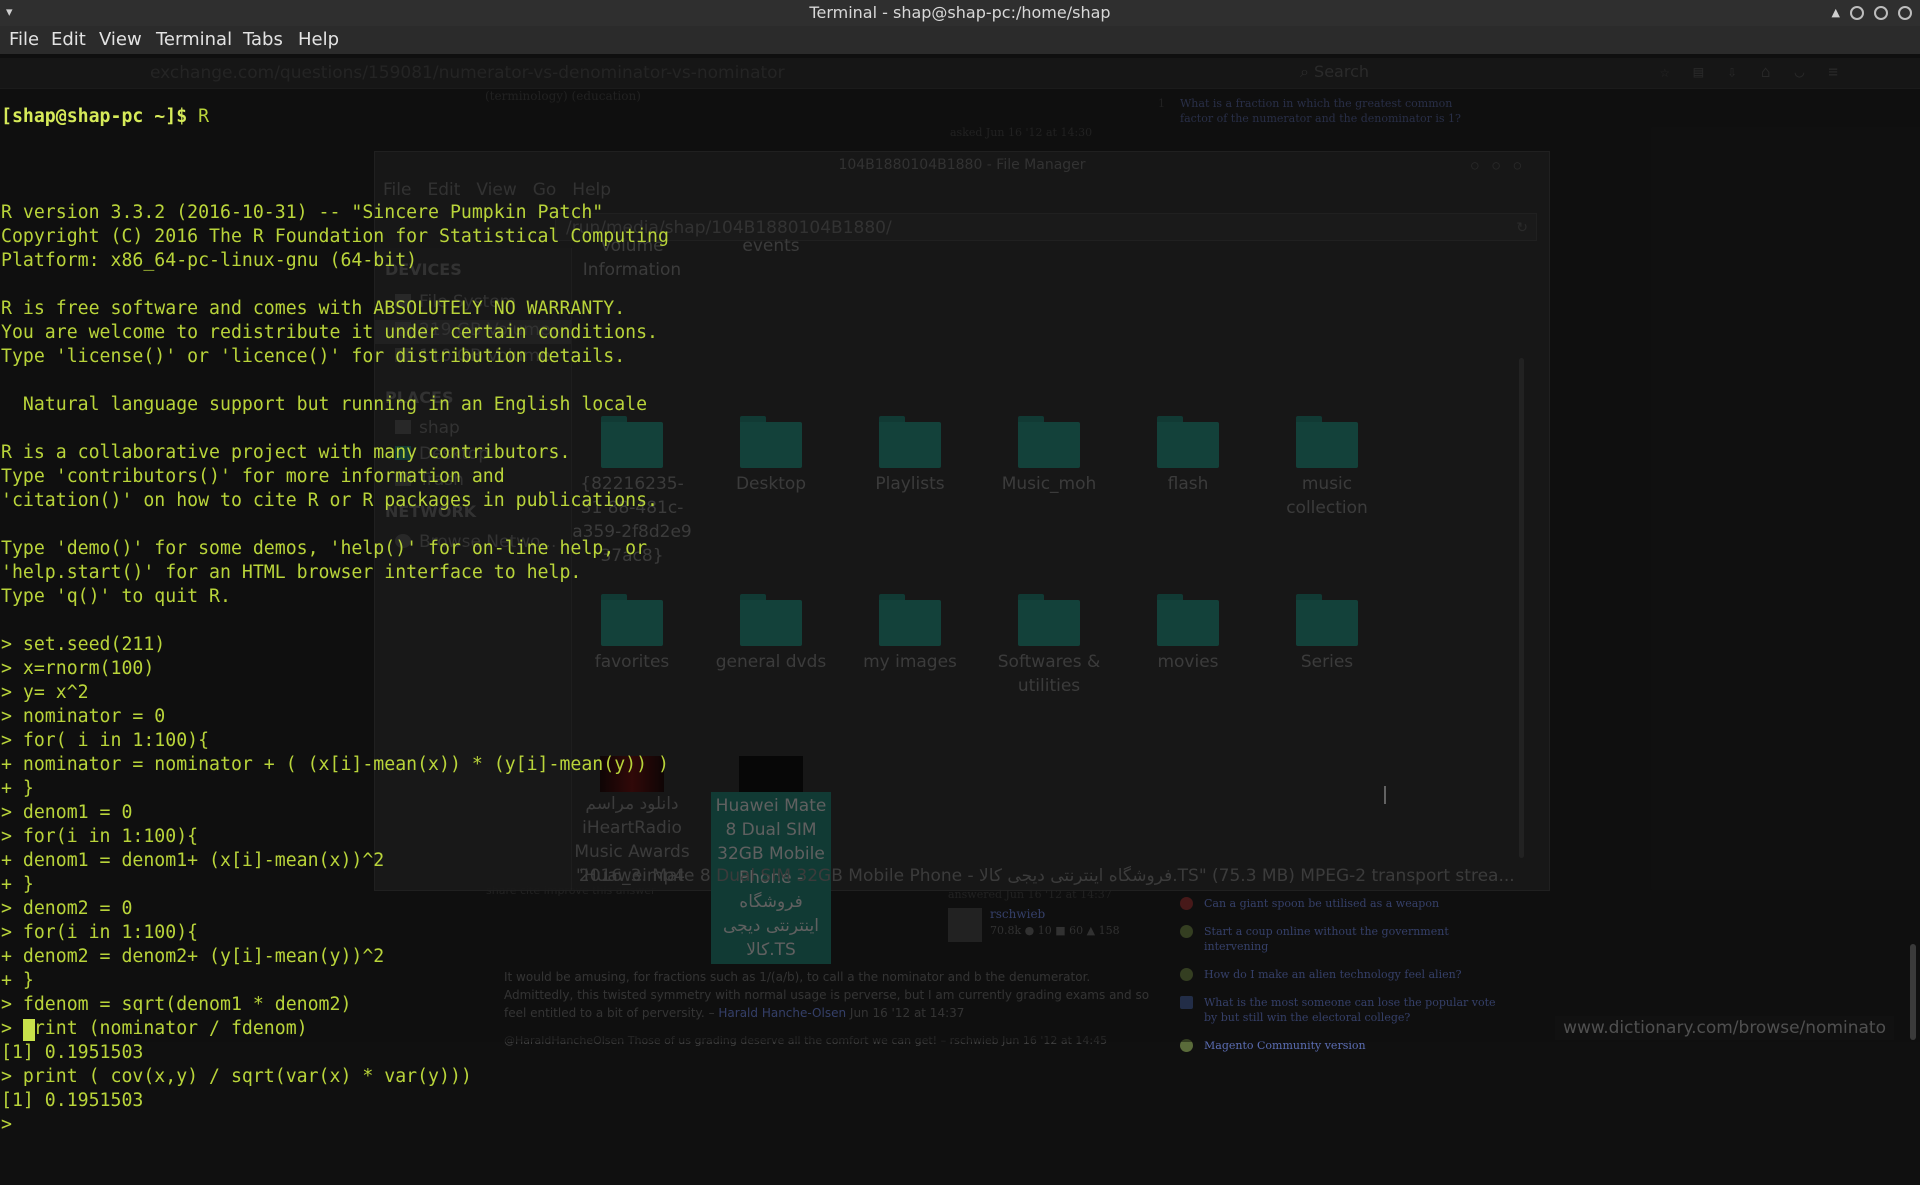 The image size is (1920, 1185). I want to click on terminal-line: > set.seed(211), so click(83, 644).